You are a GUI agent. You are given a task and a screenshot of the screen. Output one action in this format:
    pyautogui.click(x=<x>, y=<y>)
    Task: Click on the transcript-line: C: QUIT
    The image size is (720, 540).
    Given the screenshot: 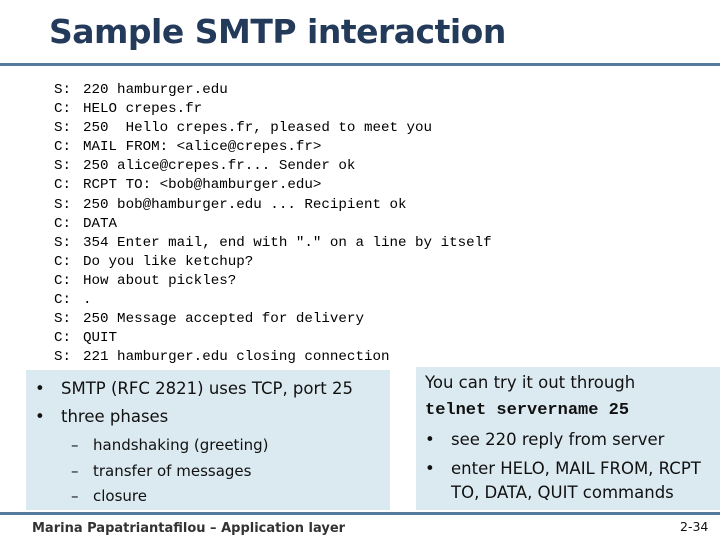 What is the action you would take?
    pyautogui.click(x=273, y=338)
    